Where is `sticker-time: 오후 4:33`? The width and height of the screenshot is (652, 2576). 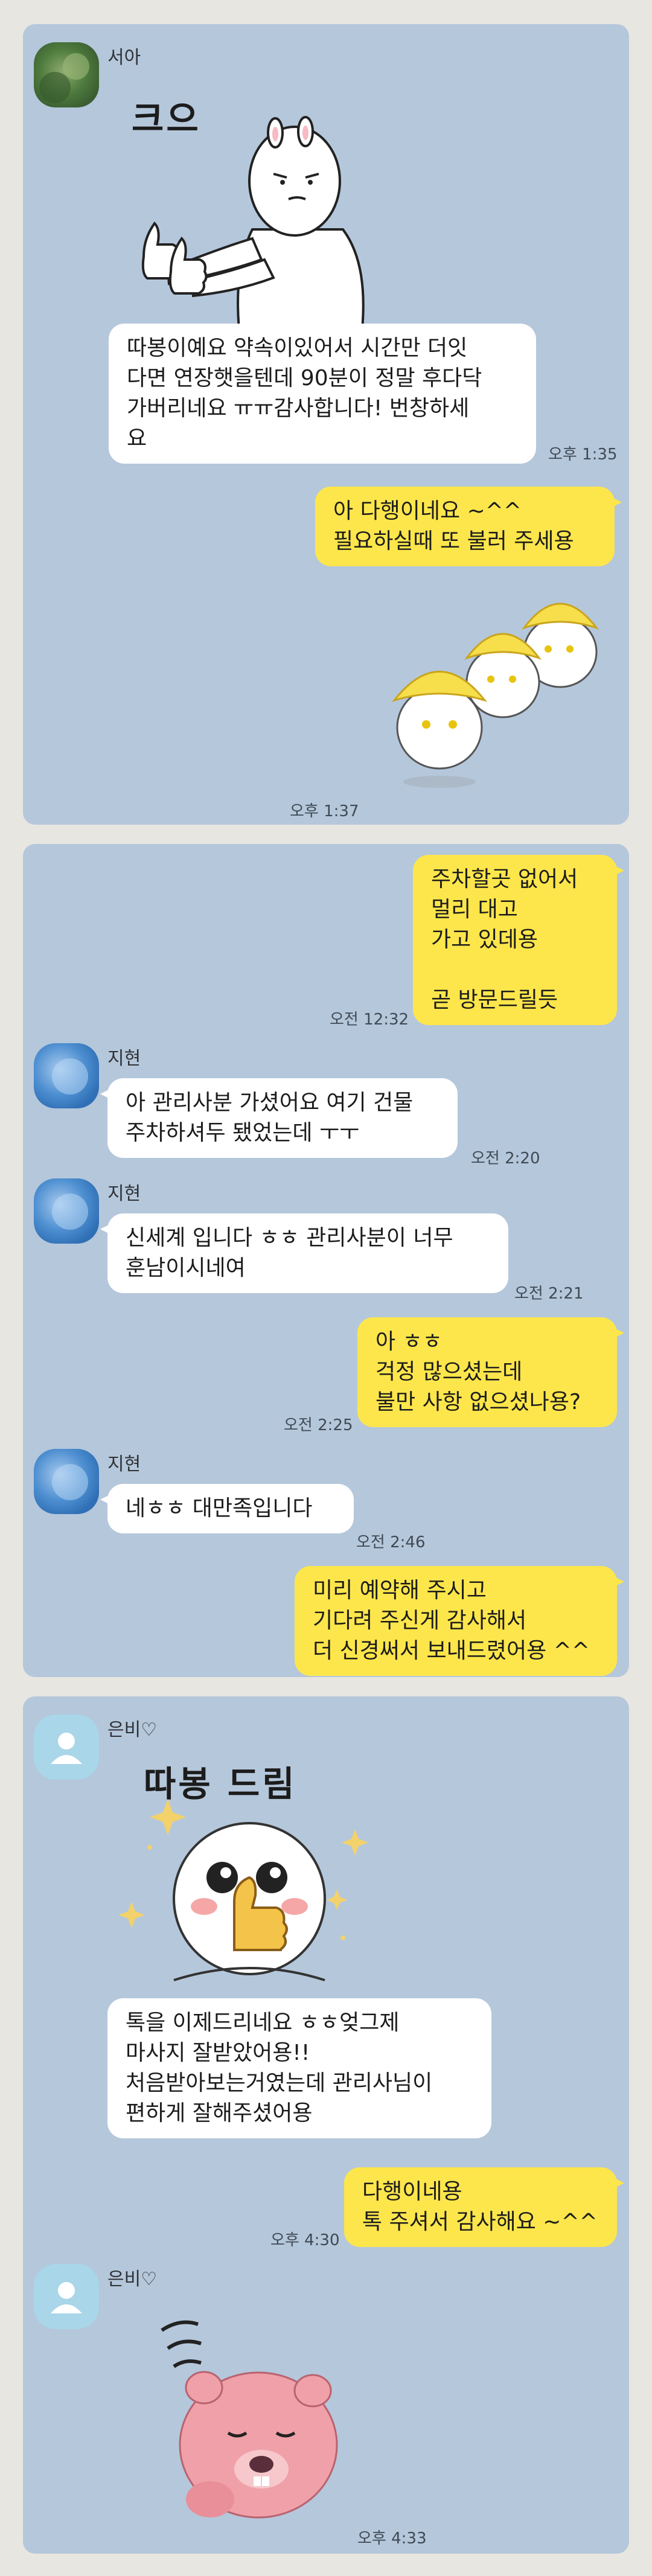 sticker-time: 오후 4:33 is located at coordinates (392, 2539).